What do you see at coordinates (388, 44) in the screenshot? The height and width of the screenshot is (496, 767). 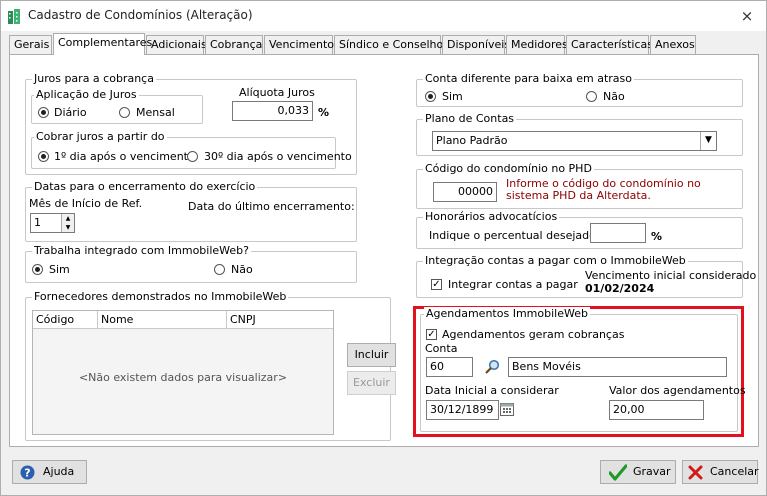 I see `tab-sindico-e-conselho: Síndico e Conselho` at bounding box center [388, 44].